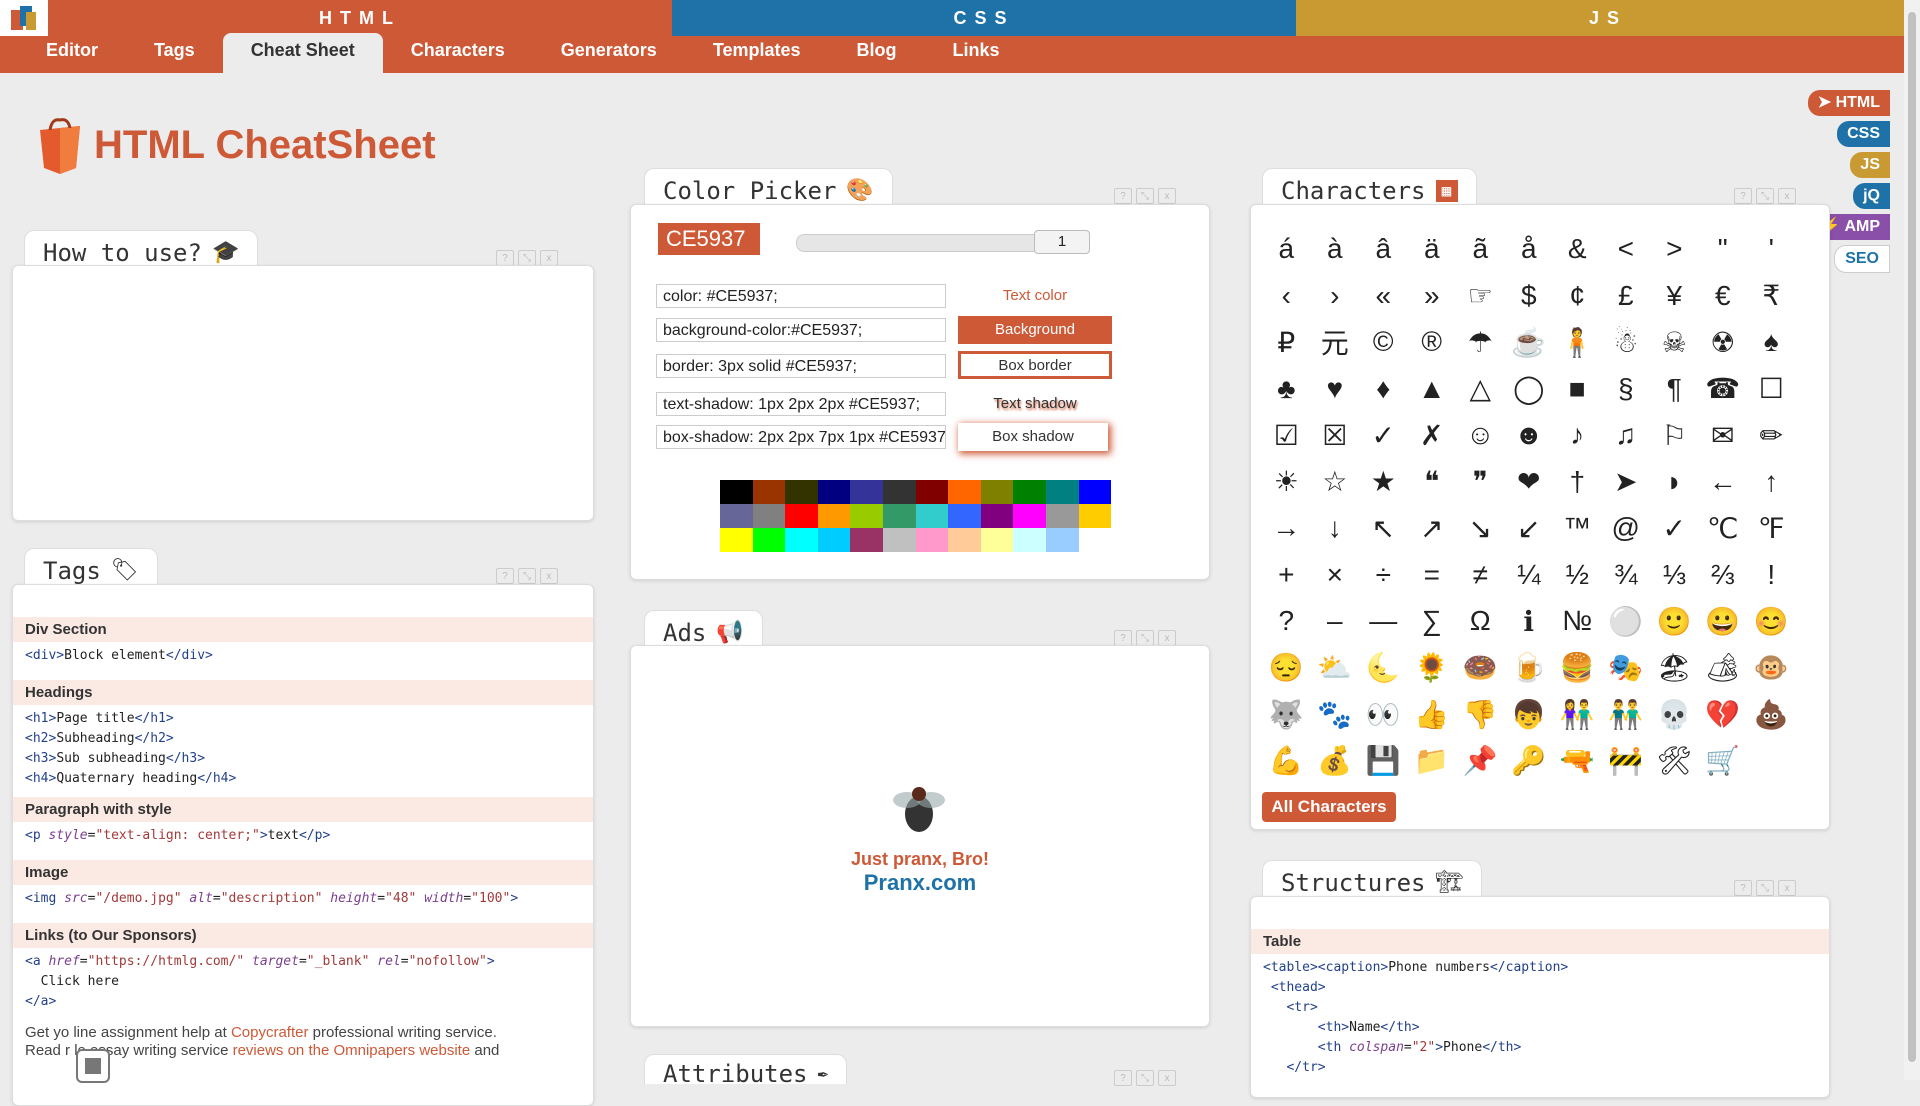 The width and height of the screenshot is (1920, 1106). Describe the element at coordinates (1383, 482) in the screenshot. I see `character-cell: ★` at that location.